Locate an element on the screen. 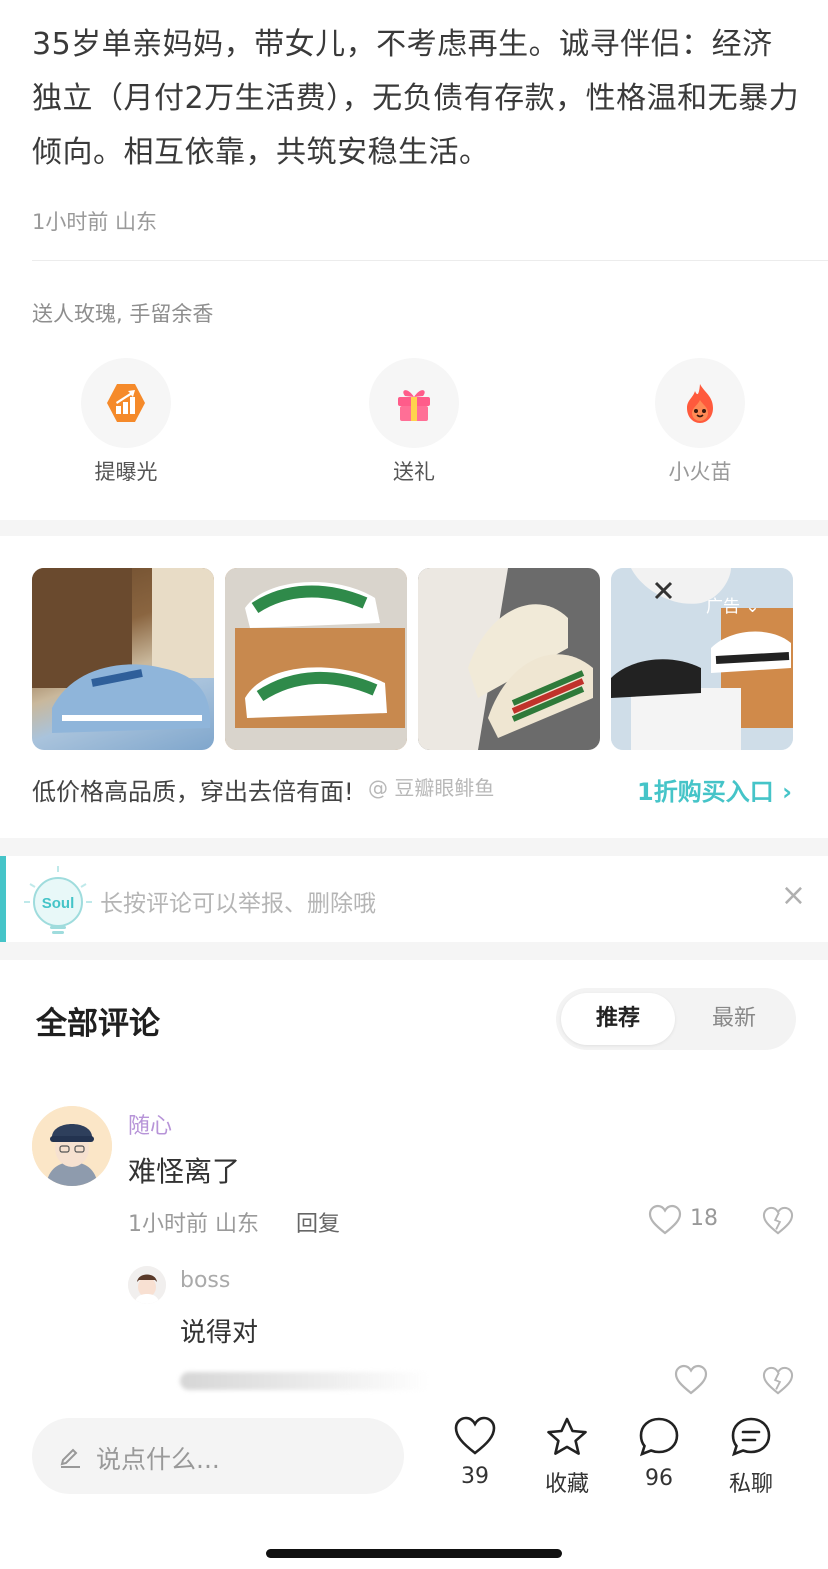 This screenshot has height=1569, width=828. soul-logo-icon: Soul is located at coordinates (58, 900).